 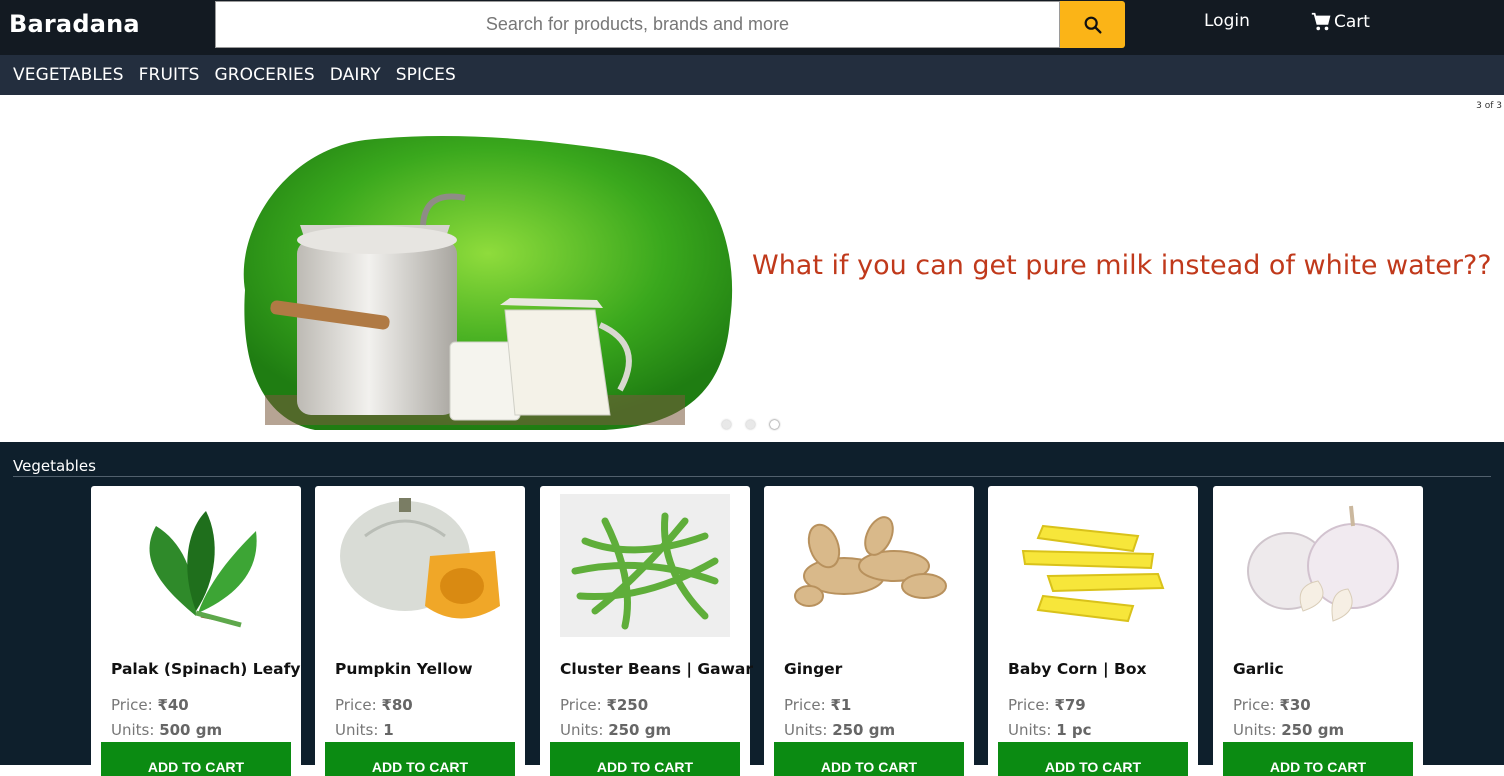 What do you see at coordinates (169, 75) in the screenshot?
I see `category-fruits: FRUITS` at bounding box center [169, 75].